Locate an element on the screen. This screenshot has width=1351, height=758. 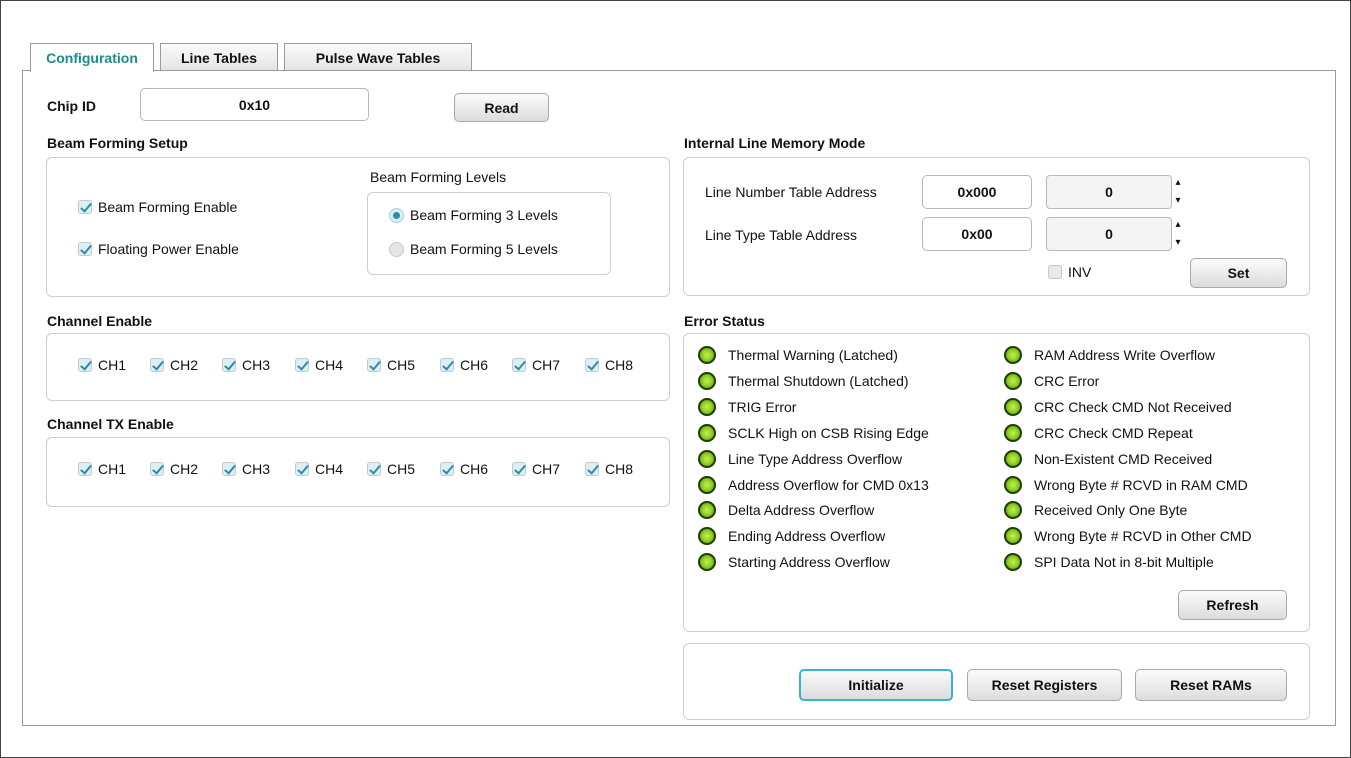
read-button: Read is located at coordinates (501, 107).